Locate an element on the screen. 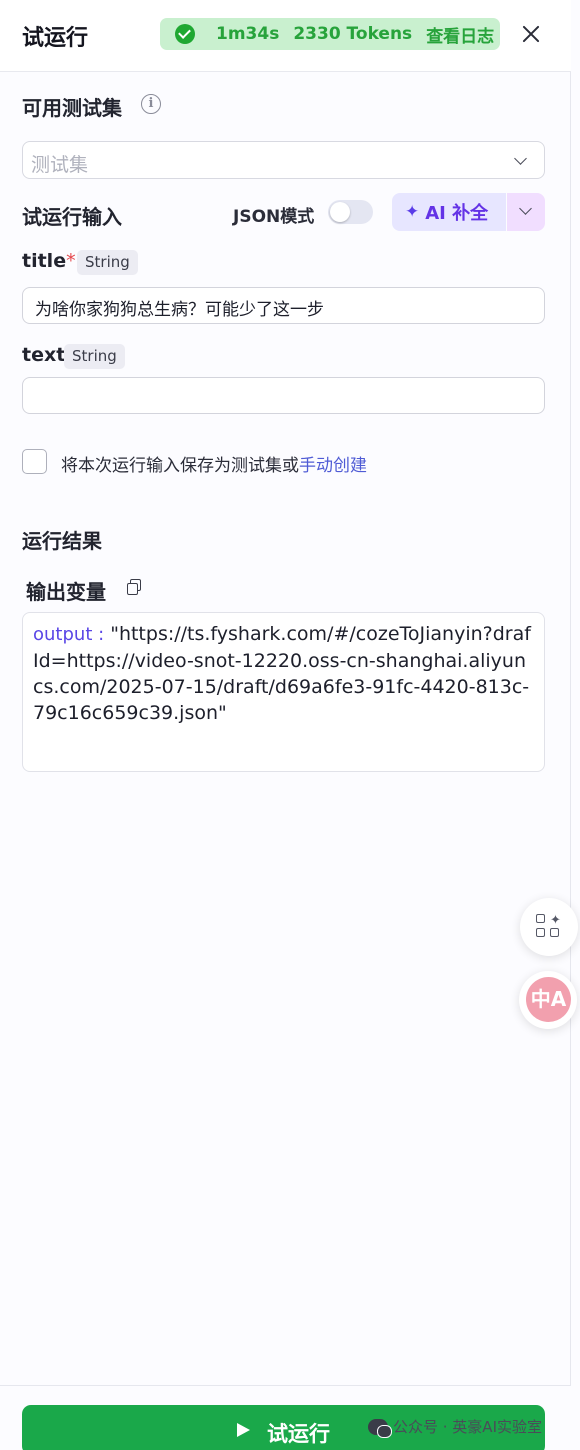 Image resolution: width=580 pixels, height=1450 pixels. run-status-pill: 1m34s 2330 Tokens 查看日志 is located at coordinates (330, 34).